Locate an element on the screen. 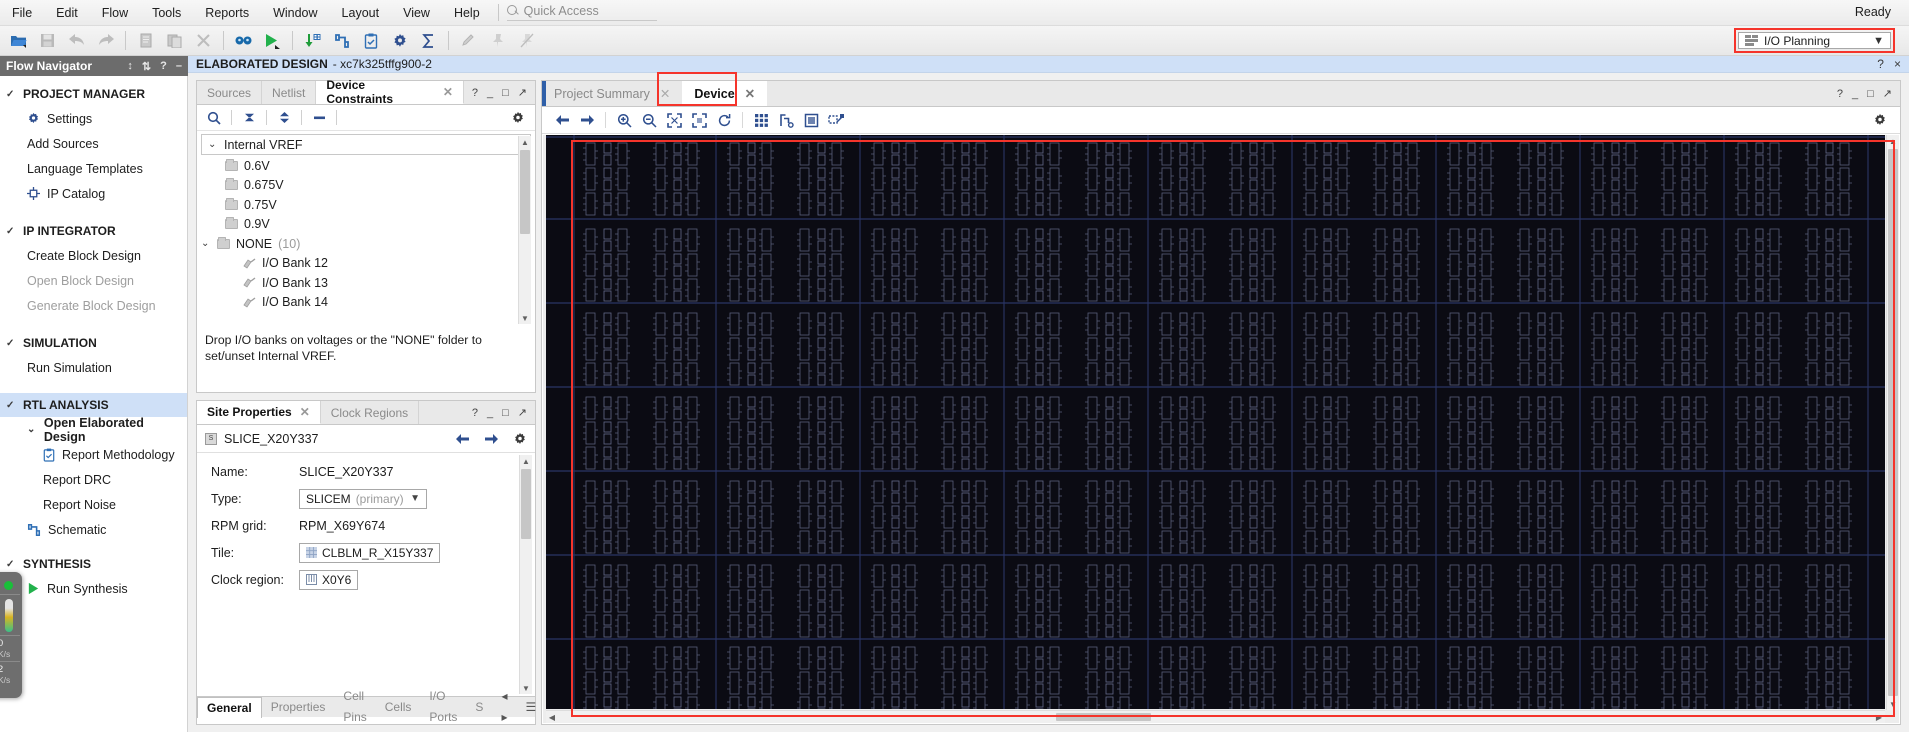 This screenshot has width=1909, height=732. report-methodology-icon is located at coordinates (370, 40).